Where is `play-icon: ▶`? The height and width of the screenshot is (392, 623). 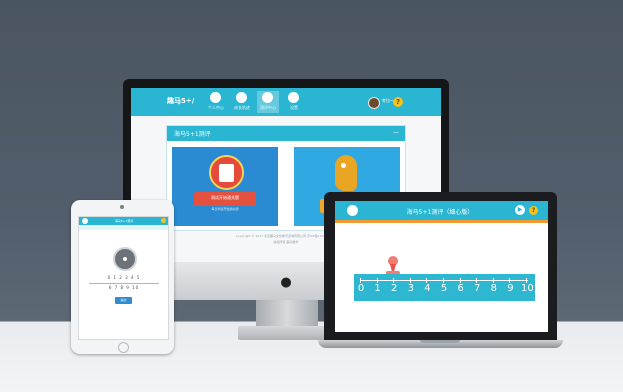
play-icon: ▶ is located at coordinates (520, 210).